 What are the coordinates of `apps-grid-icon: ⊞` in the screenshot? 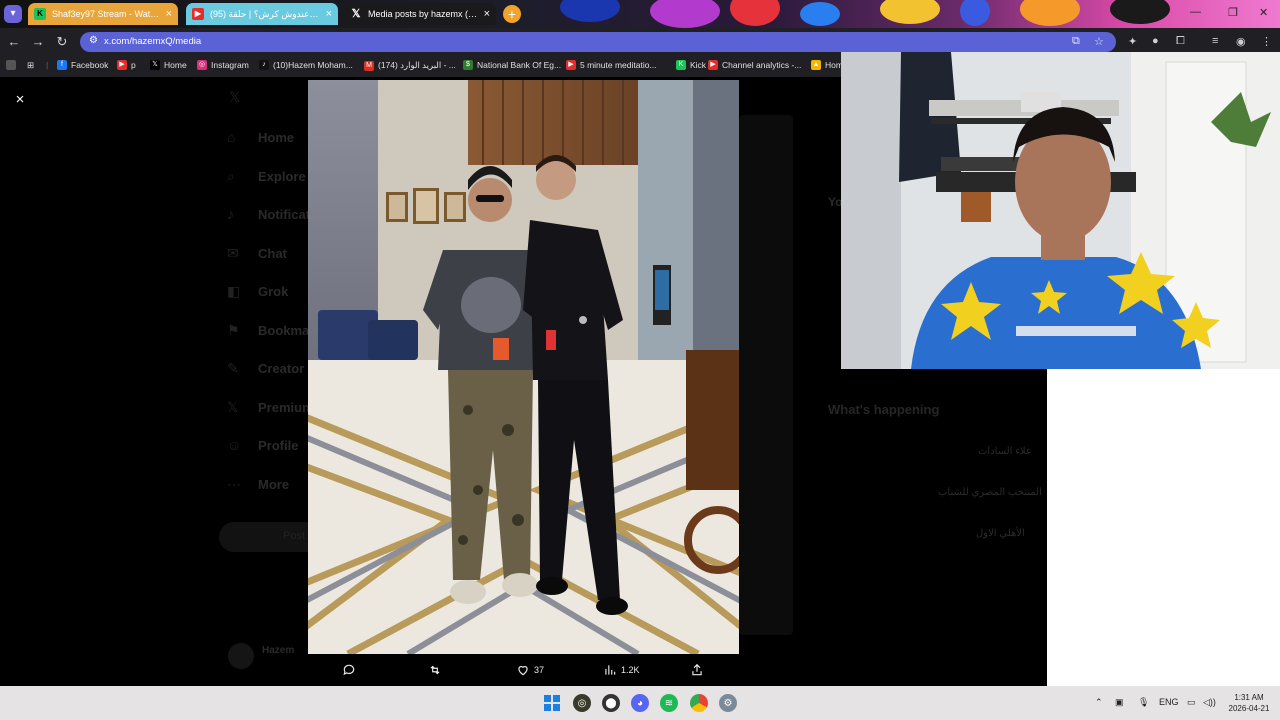 It's located at (30, 65).